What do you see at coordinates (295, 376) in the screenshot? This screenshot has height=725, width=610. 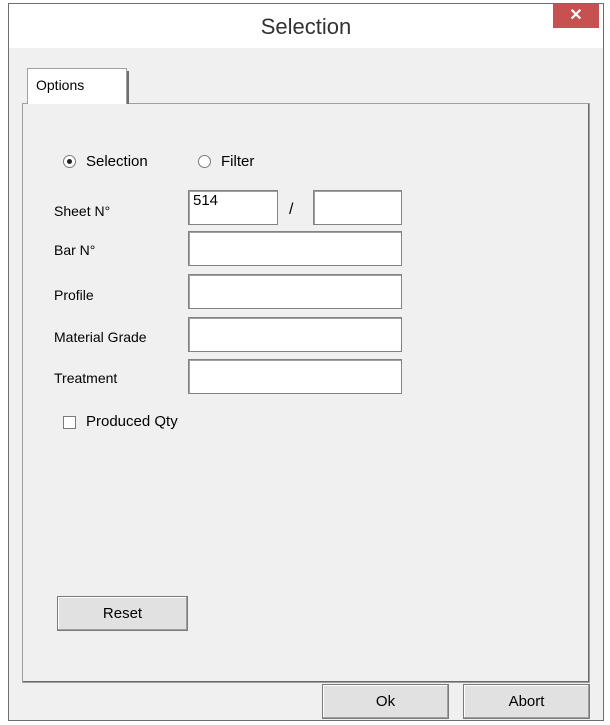 I see `treatment-field` at bounding box center [295, 376].